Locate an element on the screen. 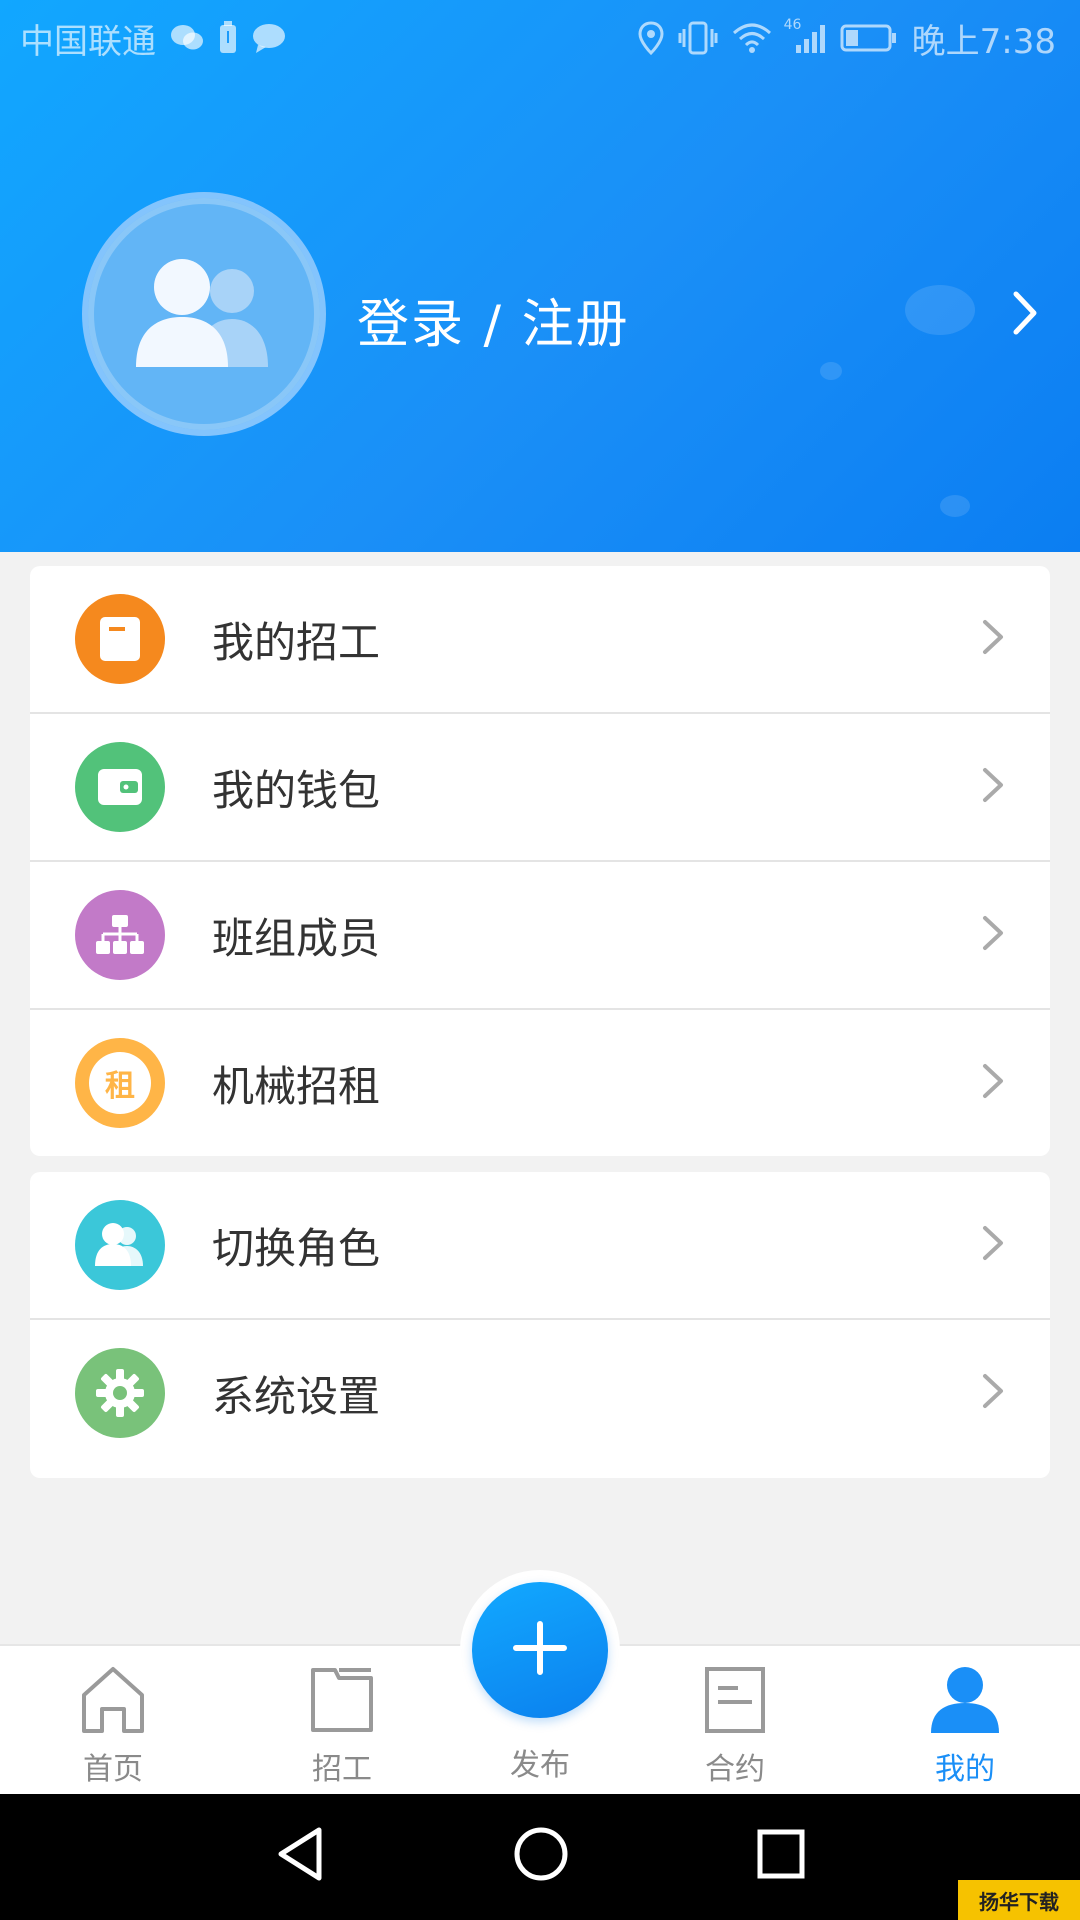  tab-label: 招工 is located at coordinates (342, 1769).